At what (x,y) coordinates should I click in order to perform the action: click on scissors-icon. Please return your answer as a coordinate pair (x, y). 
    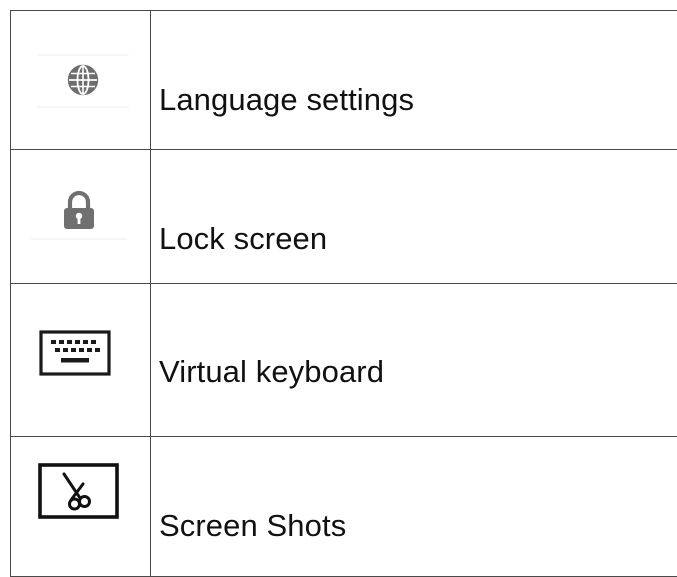
    Looking at the image, I should click on (78, 492).